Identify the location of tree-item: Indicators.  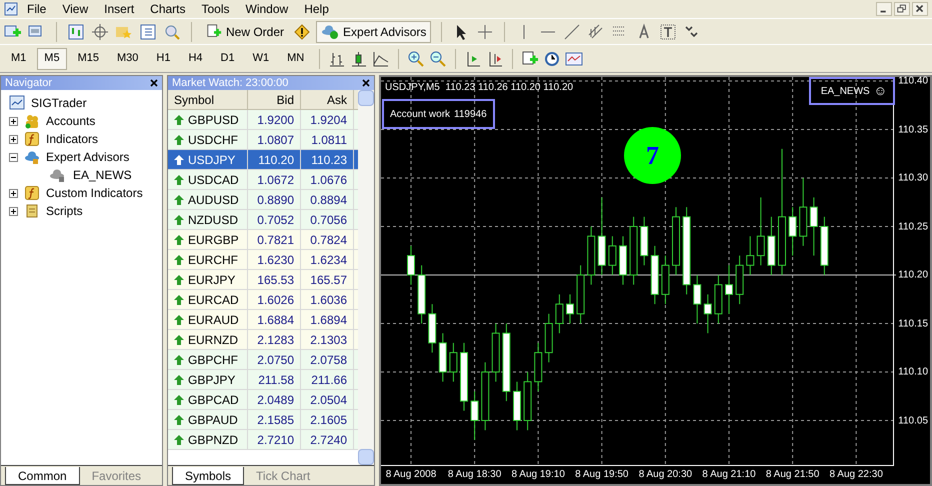
(72, 139).